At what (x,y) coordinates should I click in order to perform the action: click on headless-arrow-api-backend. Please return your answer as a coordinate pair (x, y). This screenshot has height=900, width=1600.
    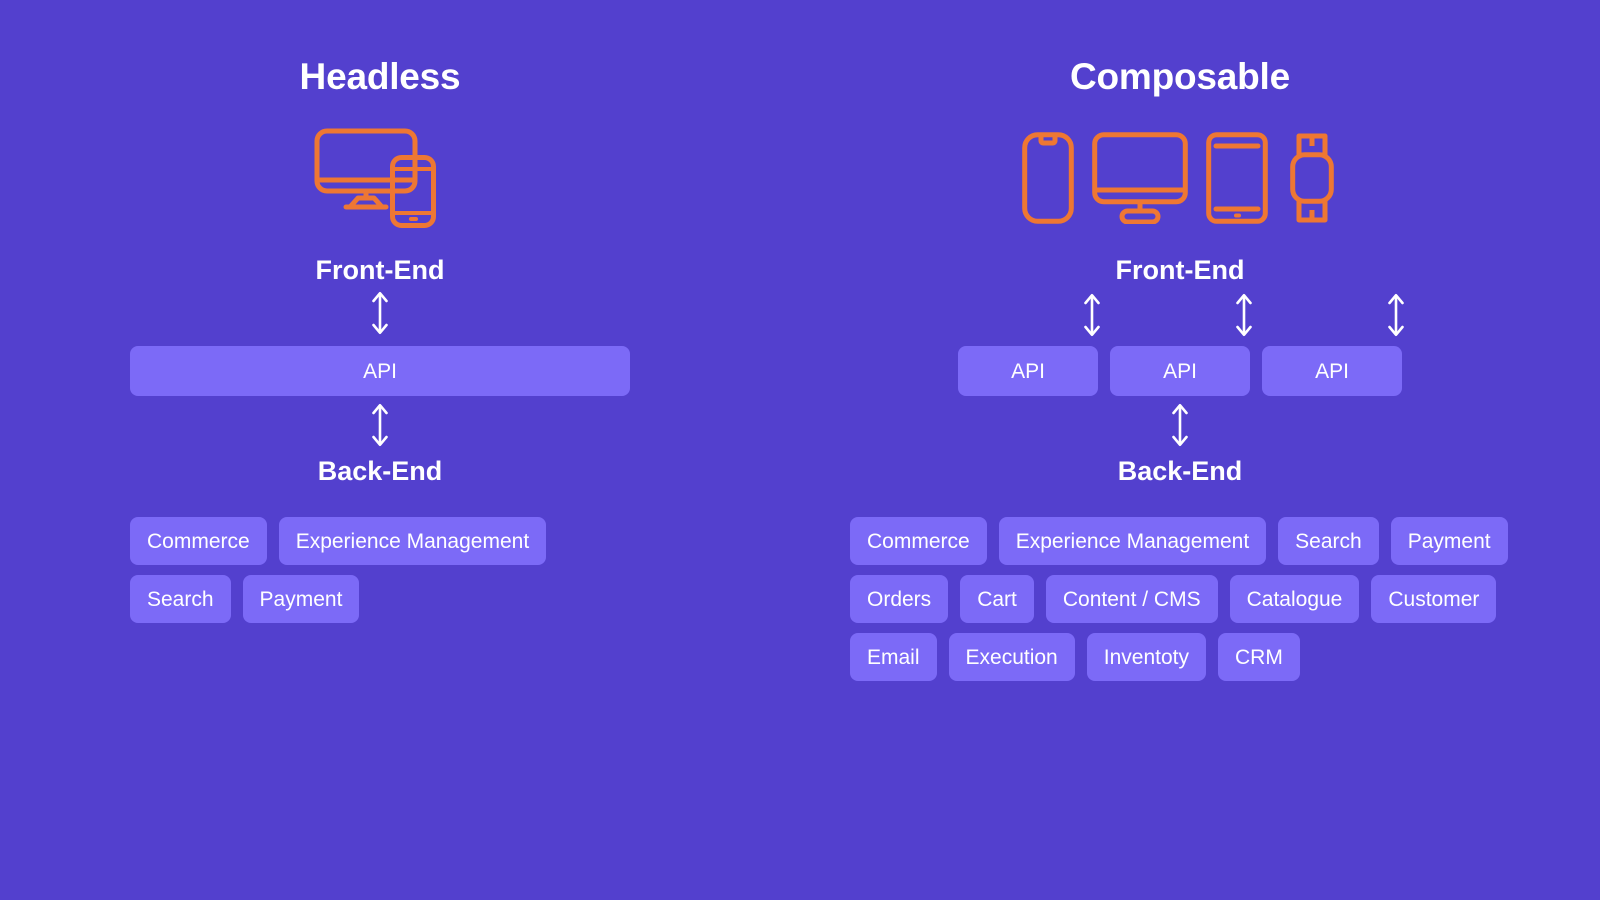
    Looking at the image, I should click on (380, 427).